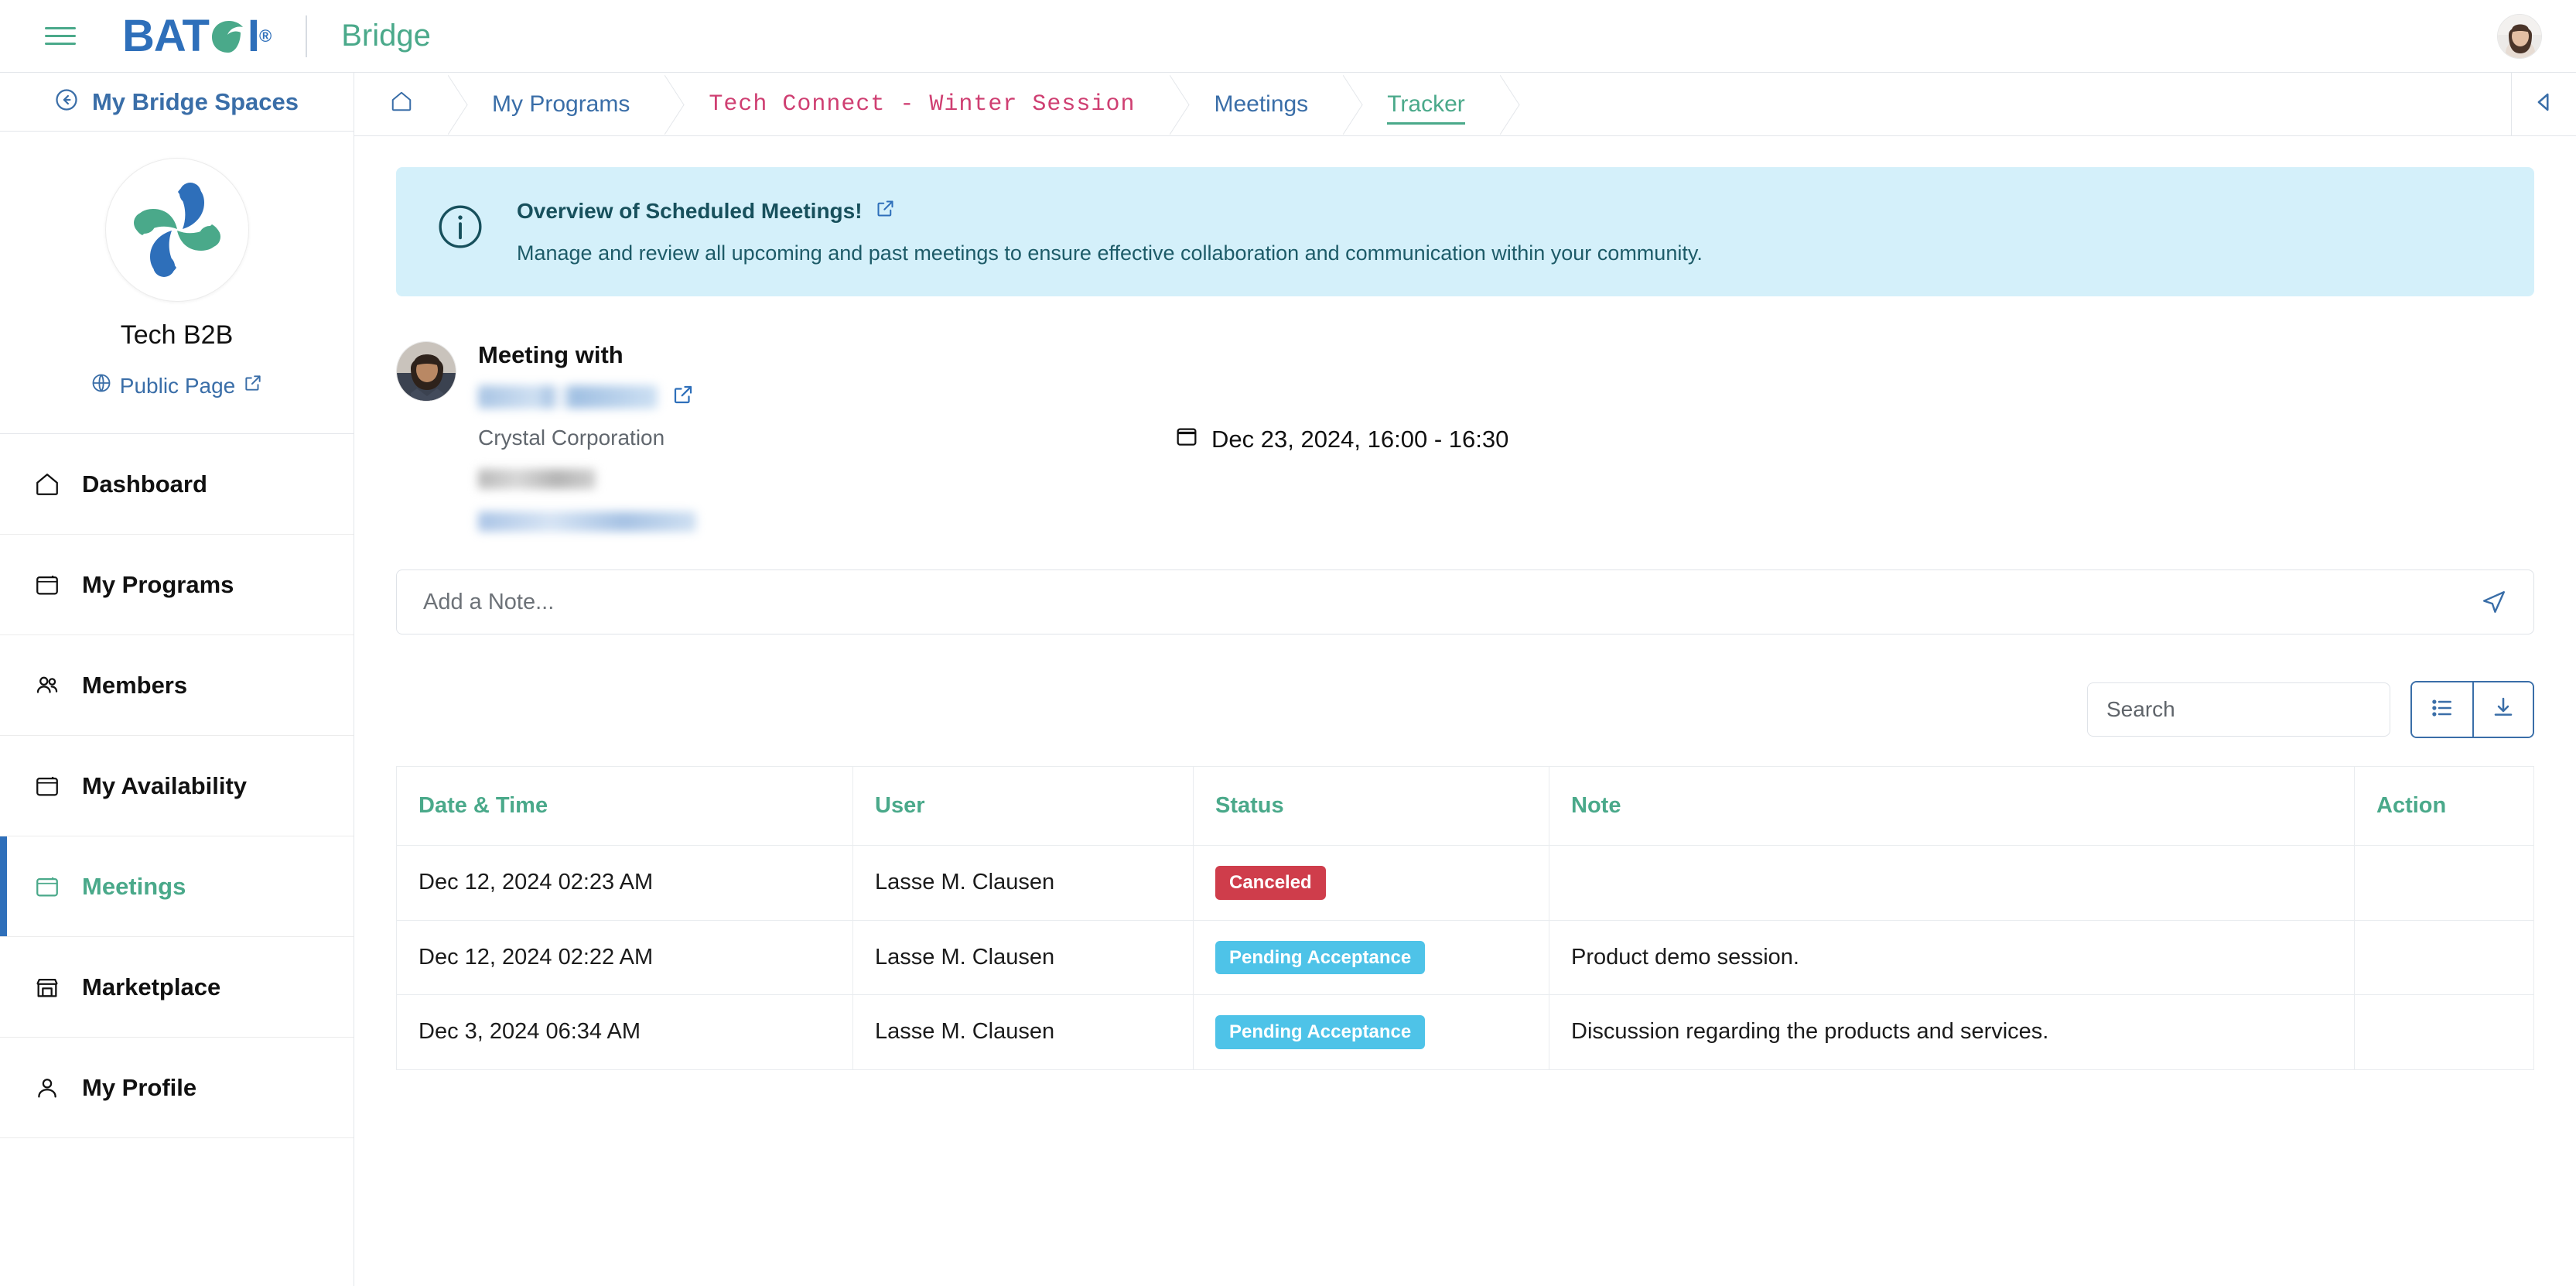 The width and height of the screenshot is (2576, 1286). I want to click on column-header-date-time: Date & Time, so click(624, 806).